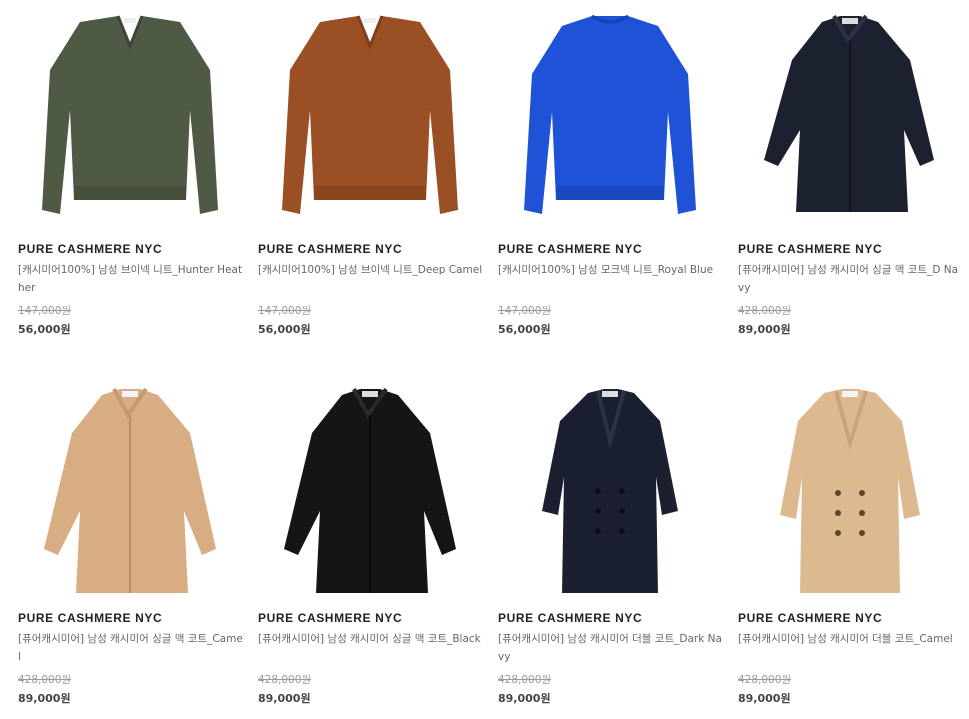 The image size is (969, 719). Describe the element at coordinates (131, 279) in the screenshot. I see `product-name: [캐시미어100%] 남성 브이넥 니트_Hunter Heather` at that location.